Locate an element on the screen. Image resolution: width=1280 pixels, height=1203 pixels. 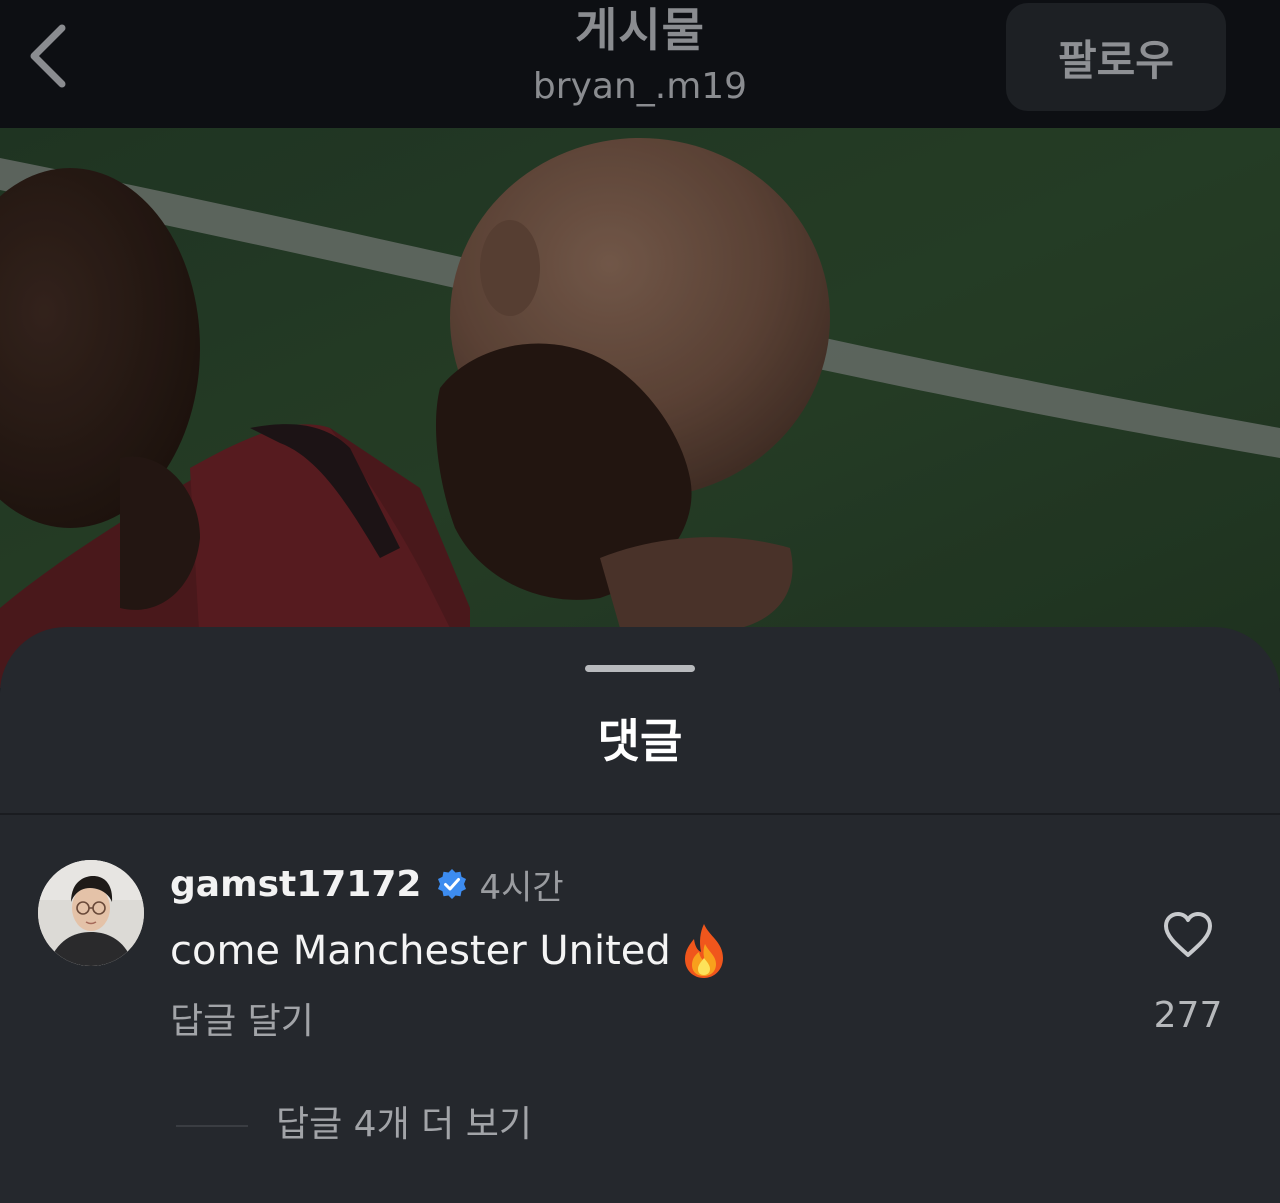
view-more-replies-button: 답글 4개 더 보기 is located at coordinates (404, 1125).